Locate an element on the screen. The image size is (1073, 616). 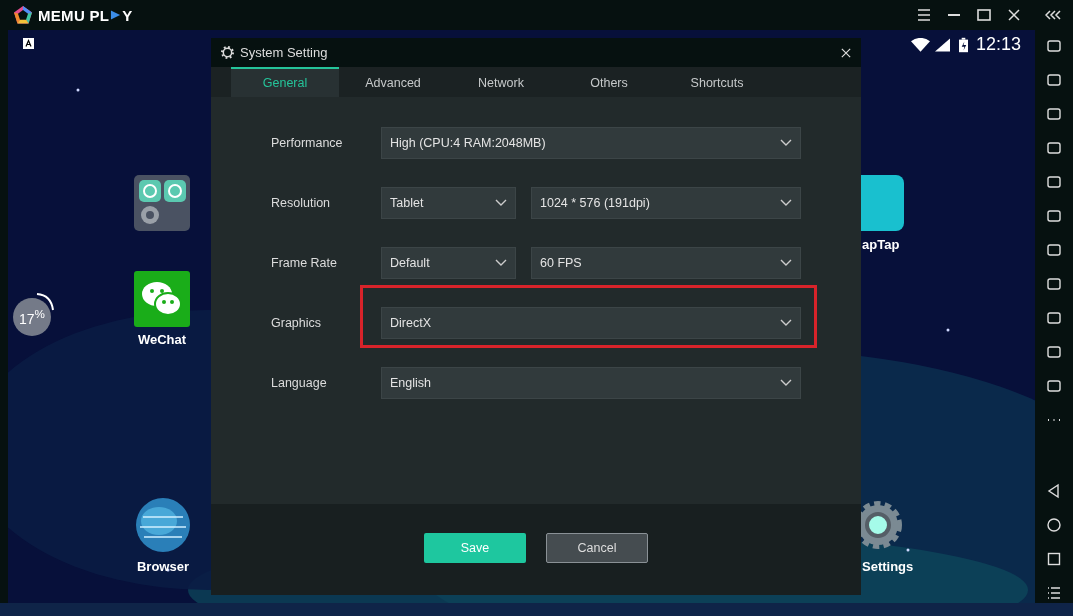
app-label: apTap is located at coordinates (881, 244).